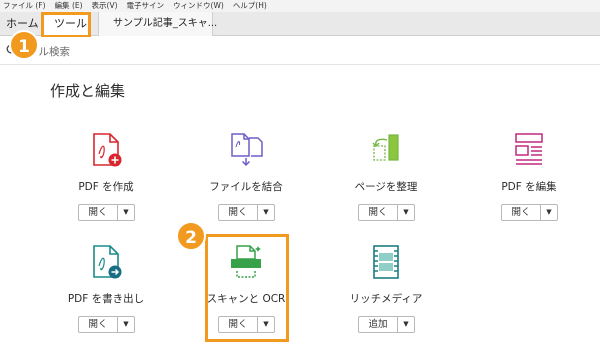  What do you see at coordinates (107, 262) in the screenshot?
I see `export-pdf-icon` at bounding box center [107, 262].